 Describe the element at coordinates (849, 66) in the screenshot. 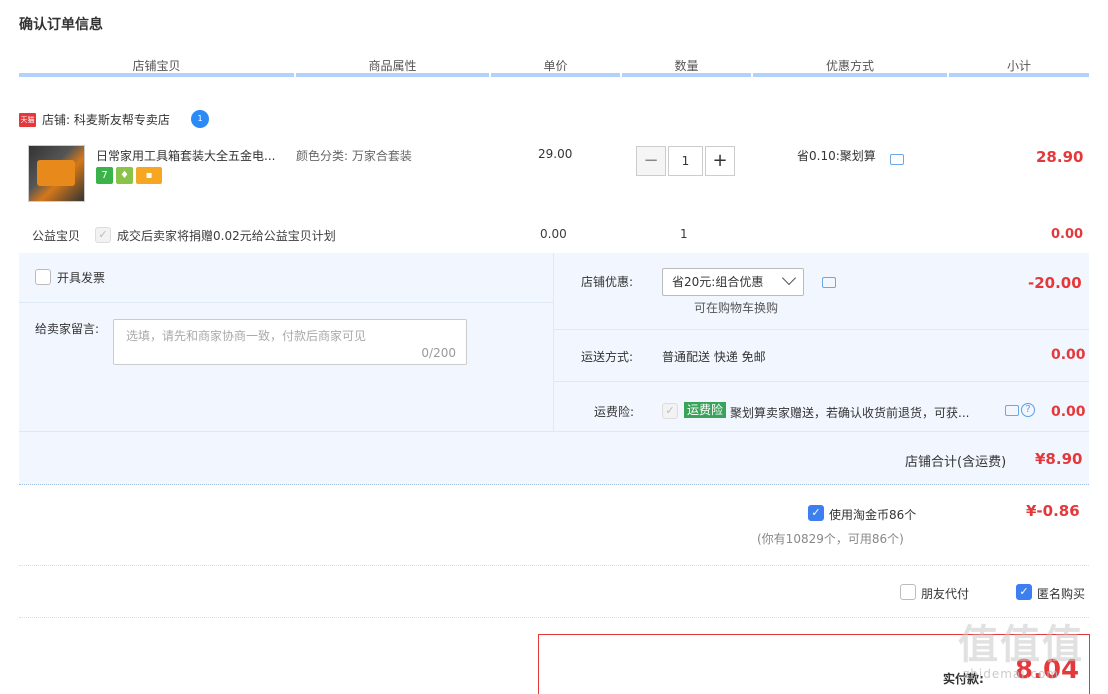

I see `col-header-promo: 优惠方式` at that location.